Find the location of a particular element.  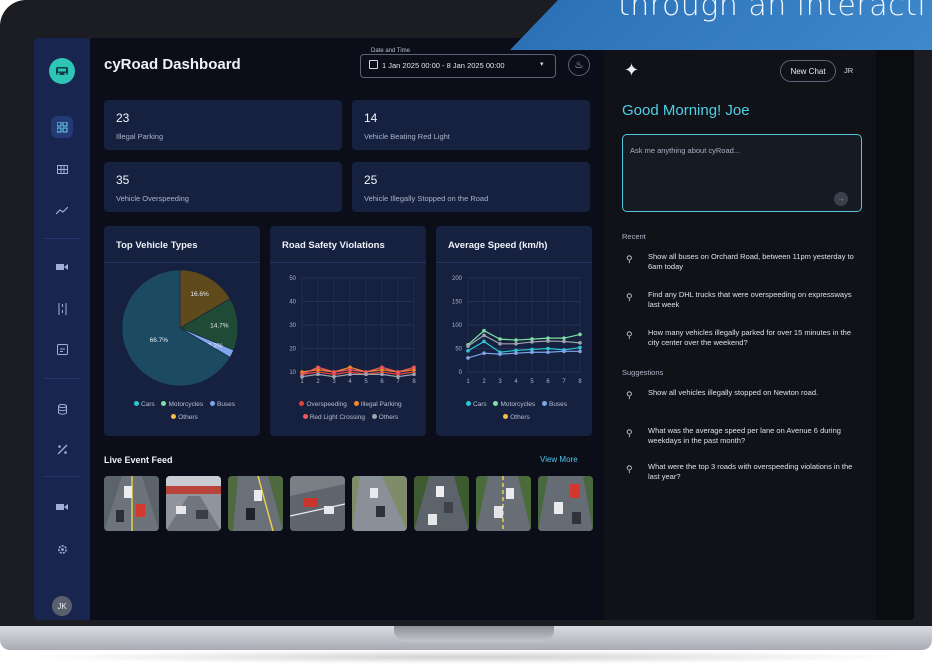

camera-icon is located at coordinates (62, 267).